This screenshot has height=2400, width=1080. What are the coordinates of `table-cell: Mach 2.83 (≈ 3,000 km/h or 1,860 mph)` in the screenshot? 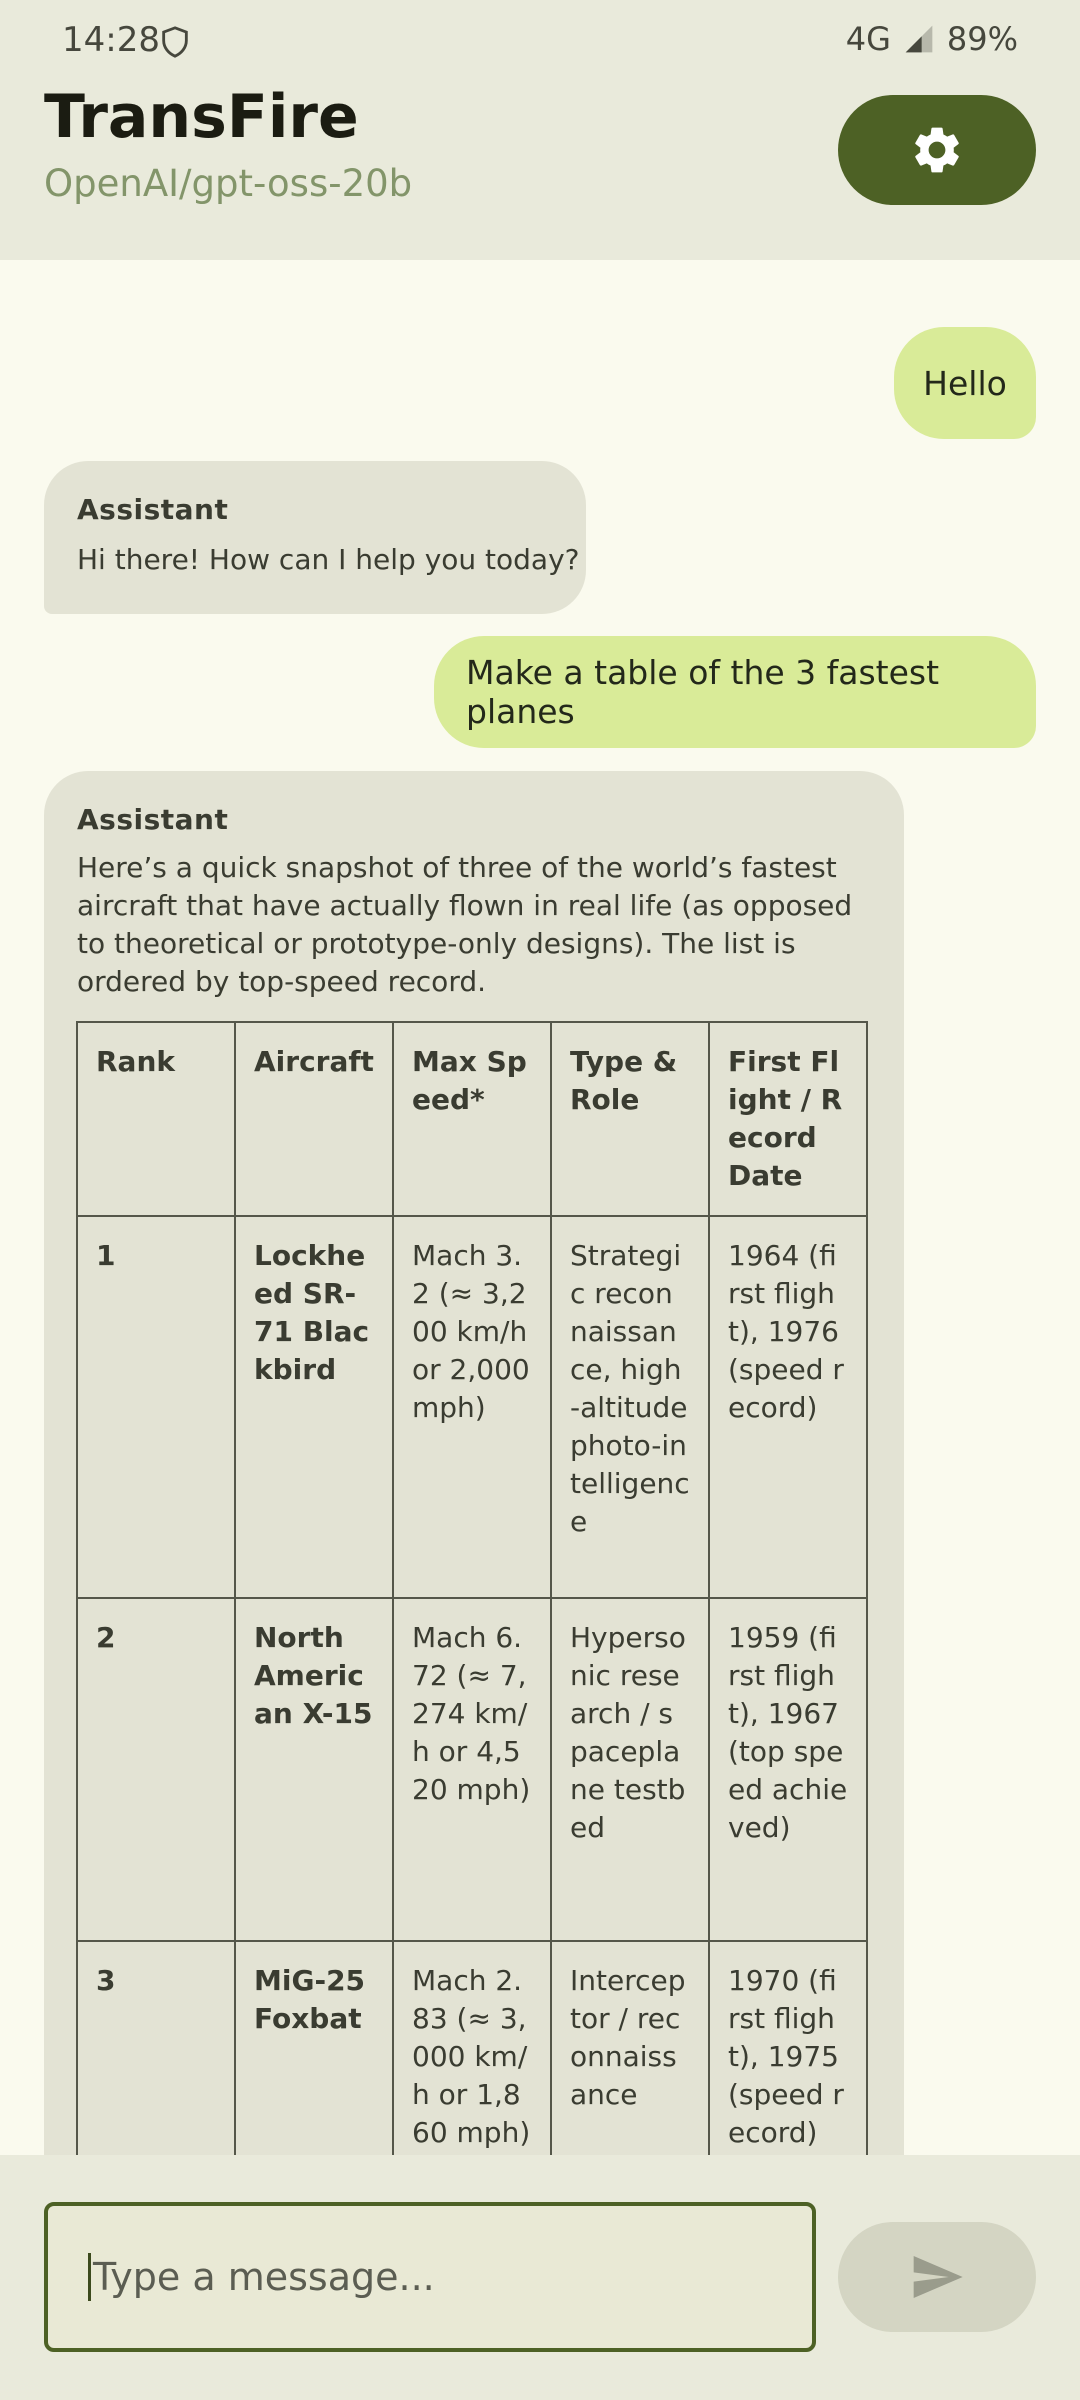 It's located at (472, 2047).